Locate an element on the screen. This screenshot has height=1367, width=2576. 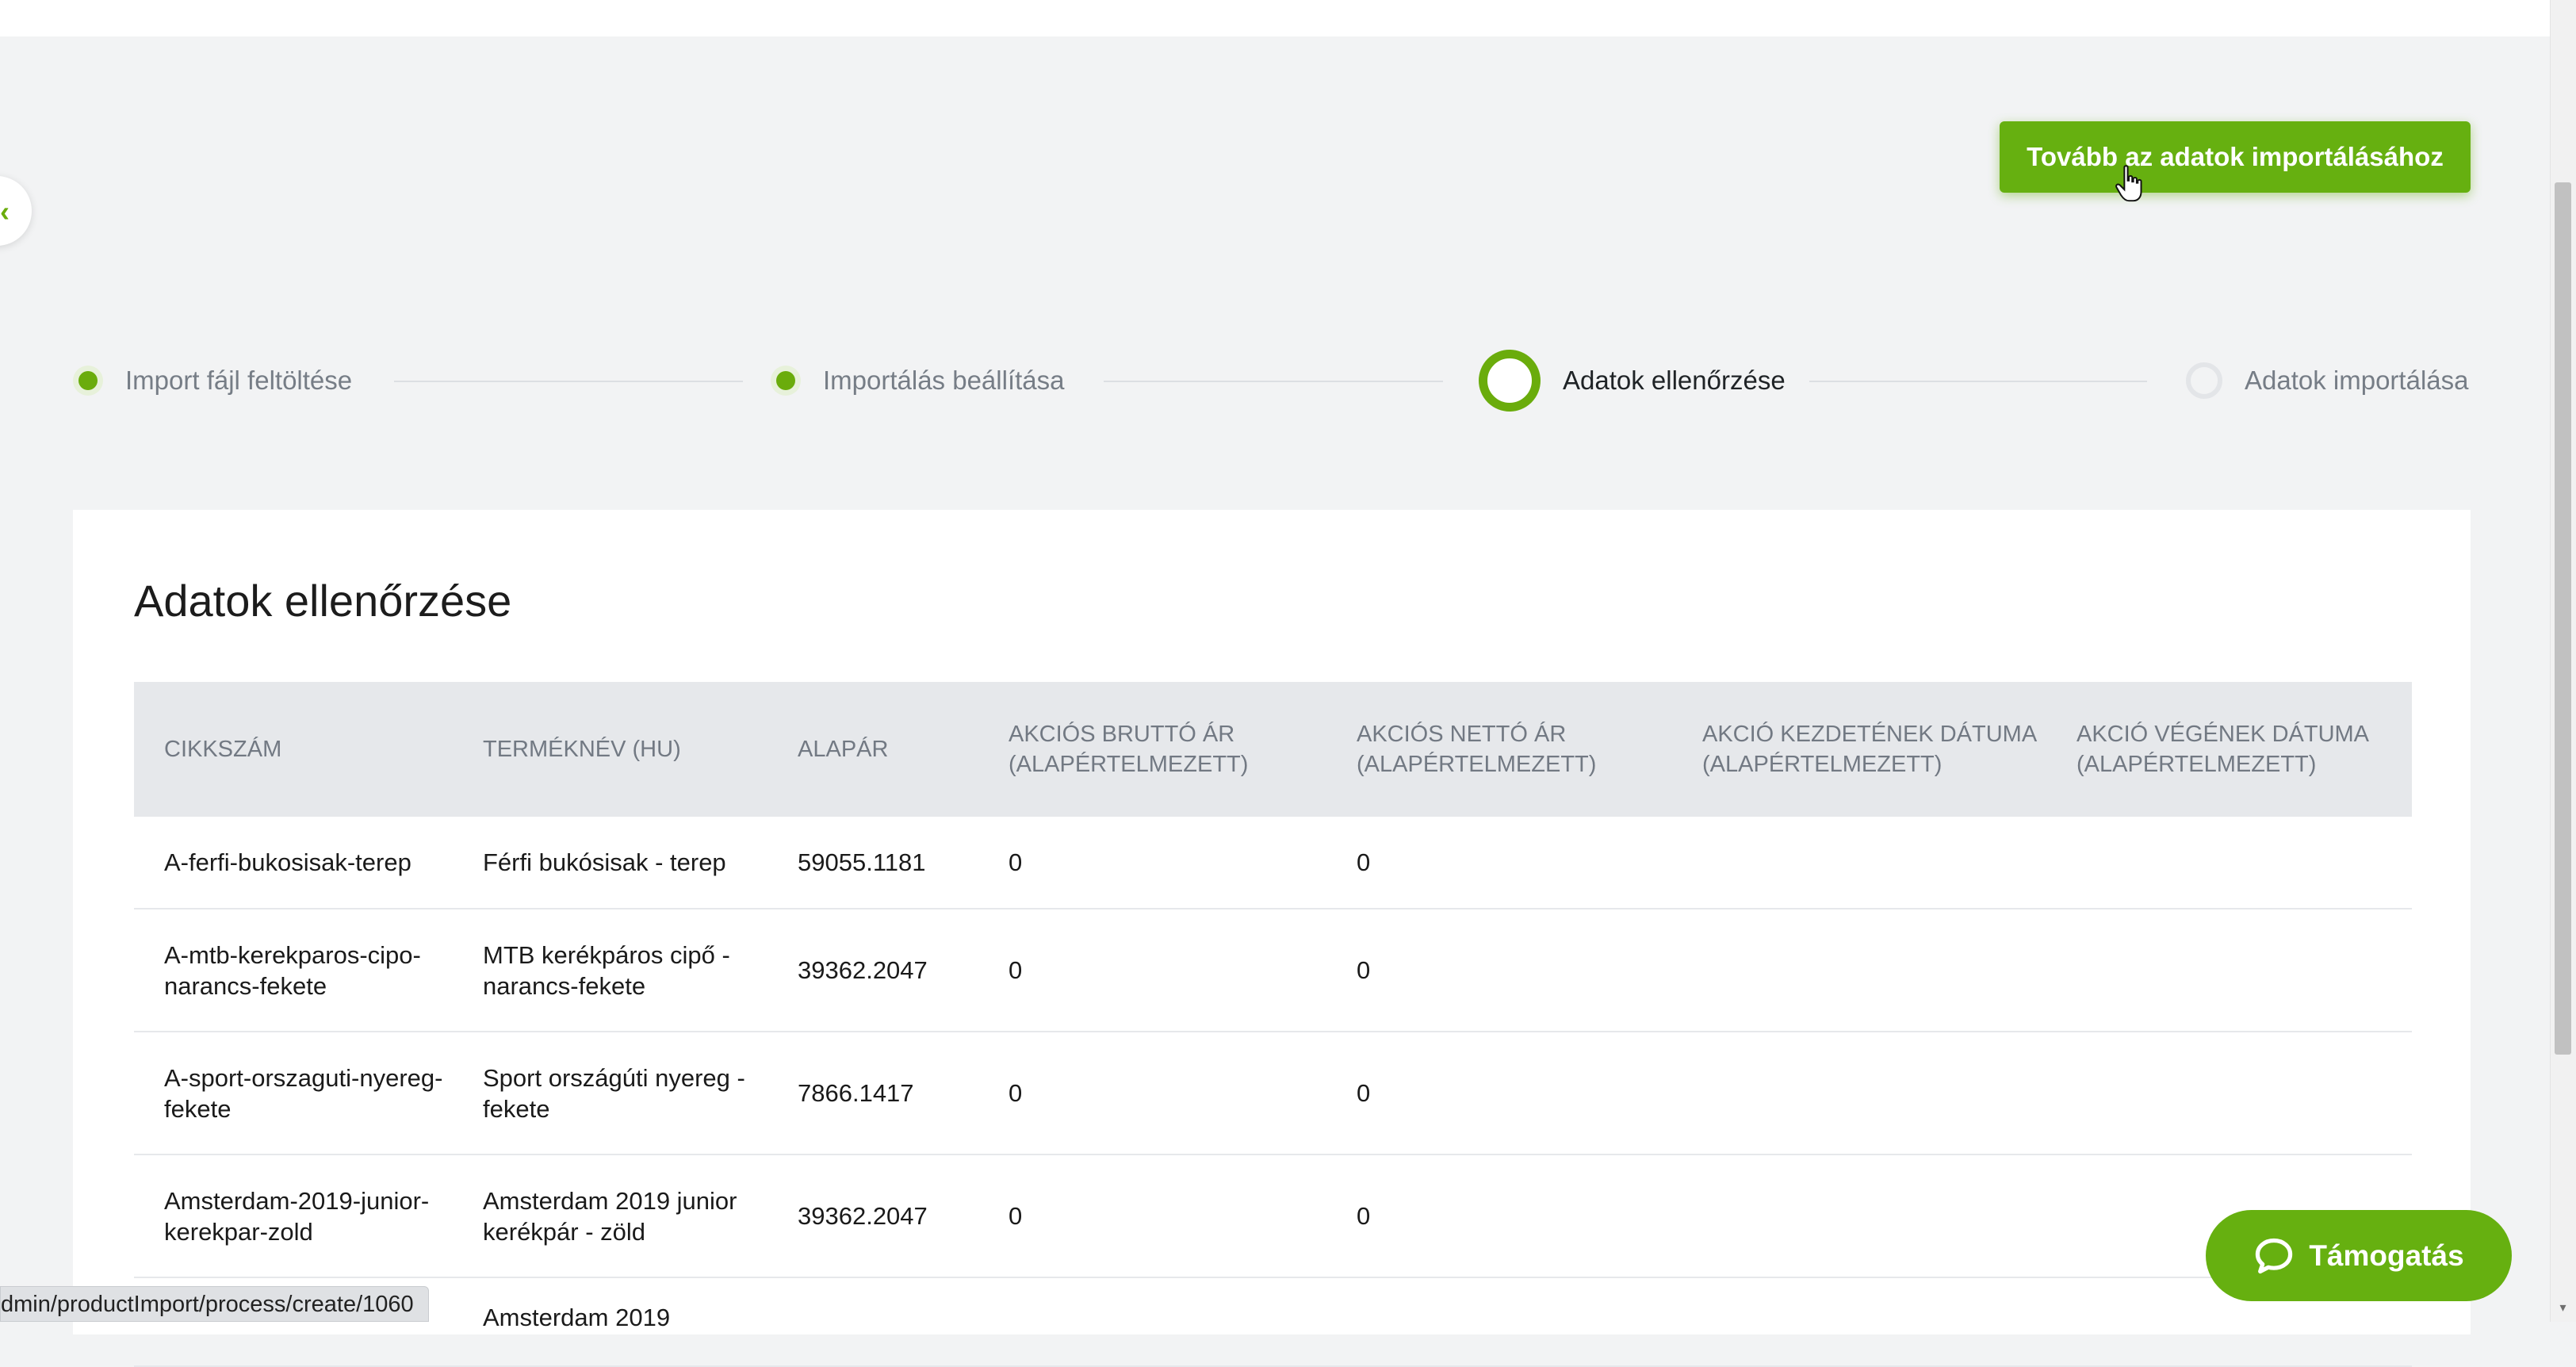
column-header: CIKKSZÁM is located at coordinates (293, 749).